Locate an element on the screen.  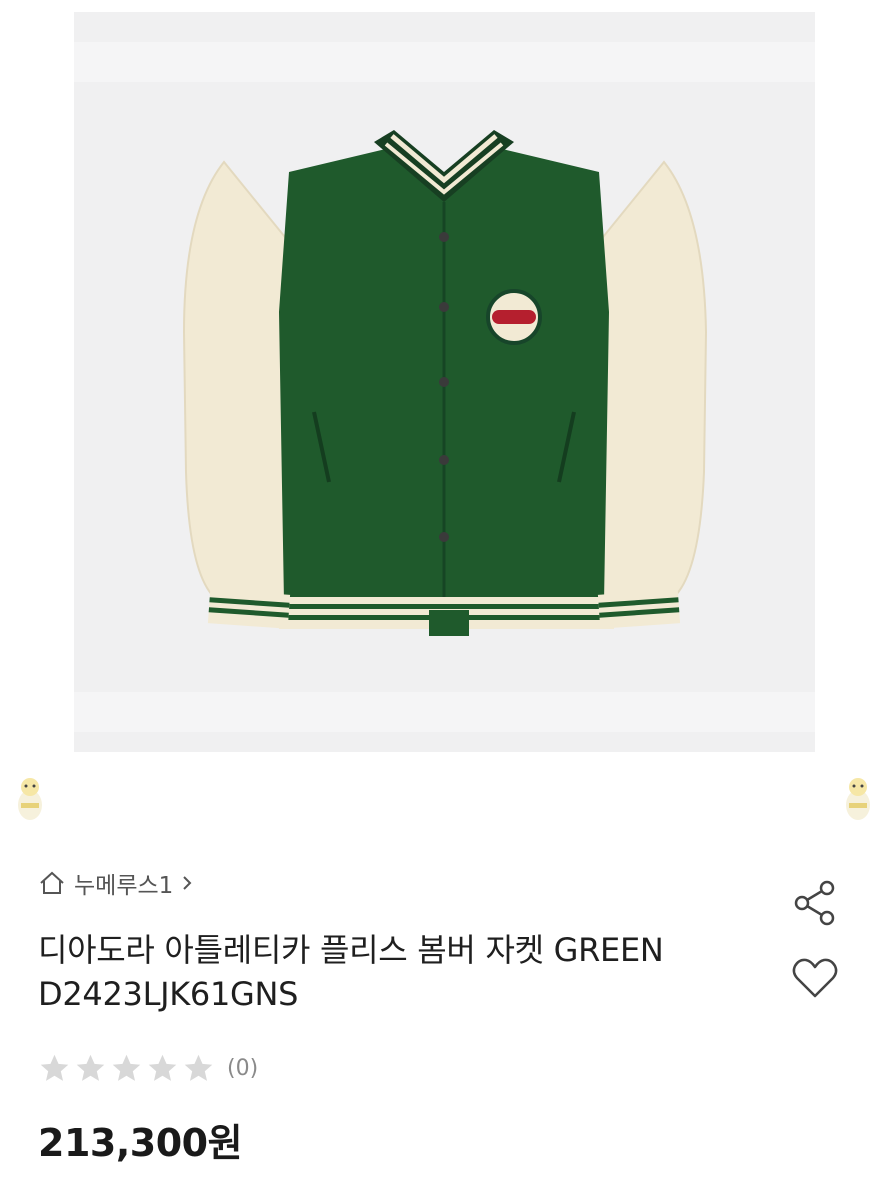
heart-icon is located at coordinates (815, 978).